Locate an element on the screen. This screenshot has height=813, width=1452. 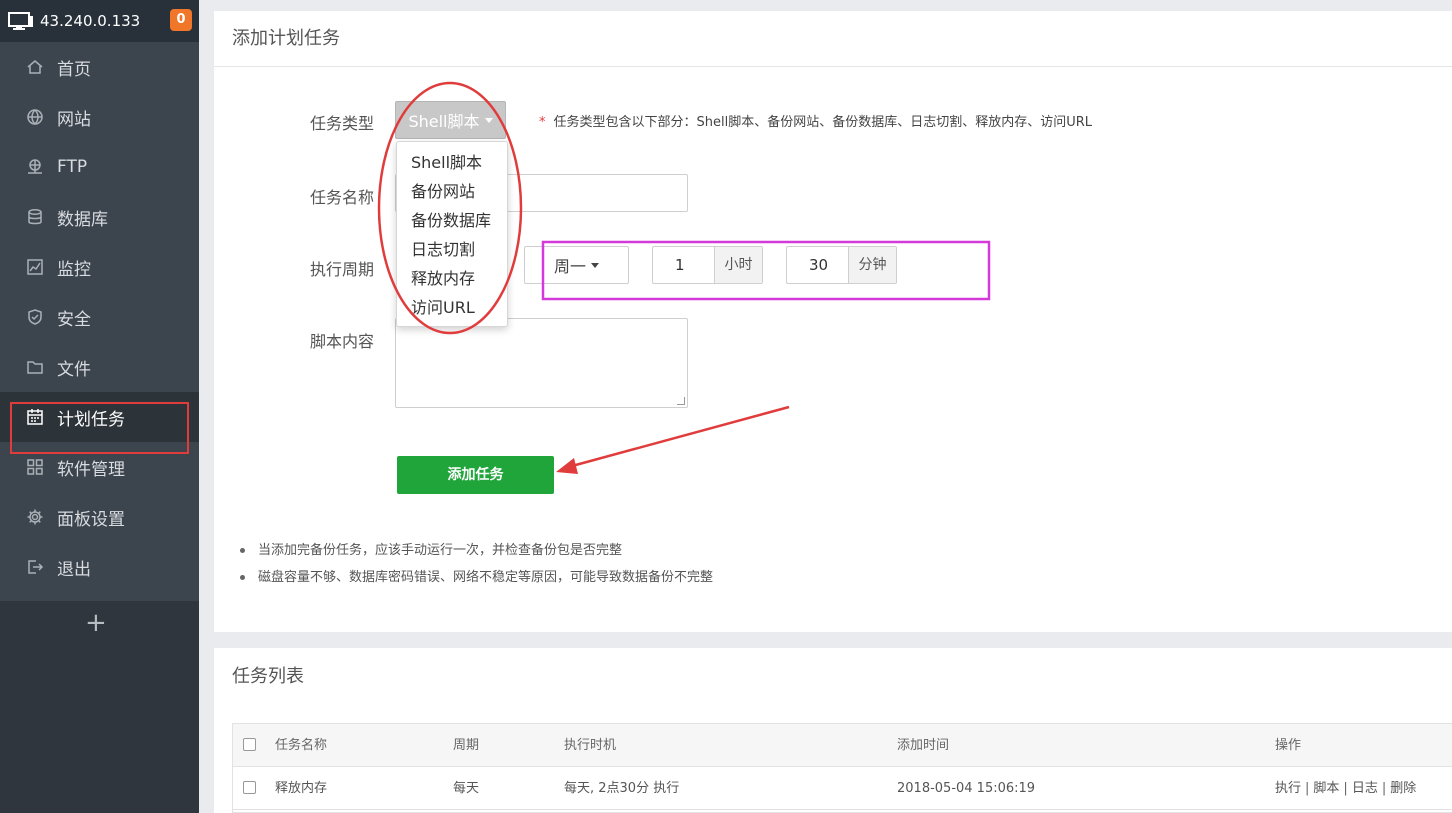
sidebar-item-label: 计划任务 is located at coordinates (91, 419).